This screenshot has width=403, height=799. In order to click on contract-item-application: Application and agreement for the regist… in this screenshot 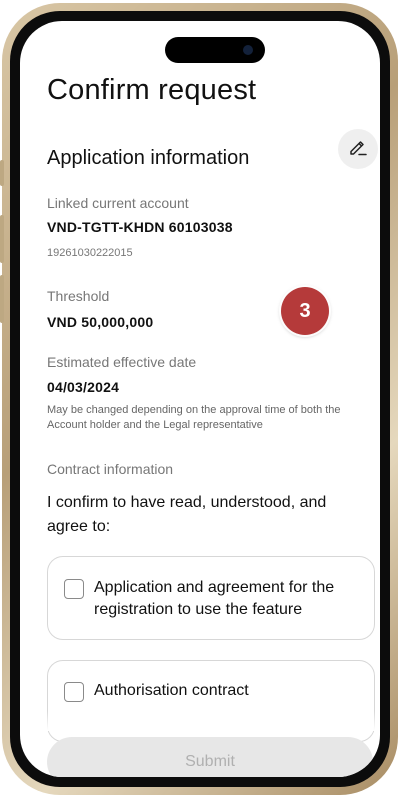, I will do `click(211, 598)`.